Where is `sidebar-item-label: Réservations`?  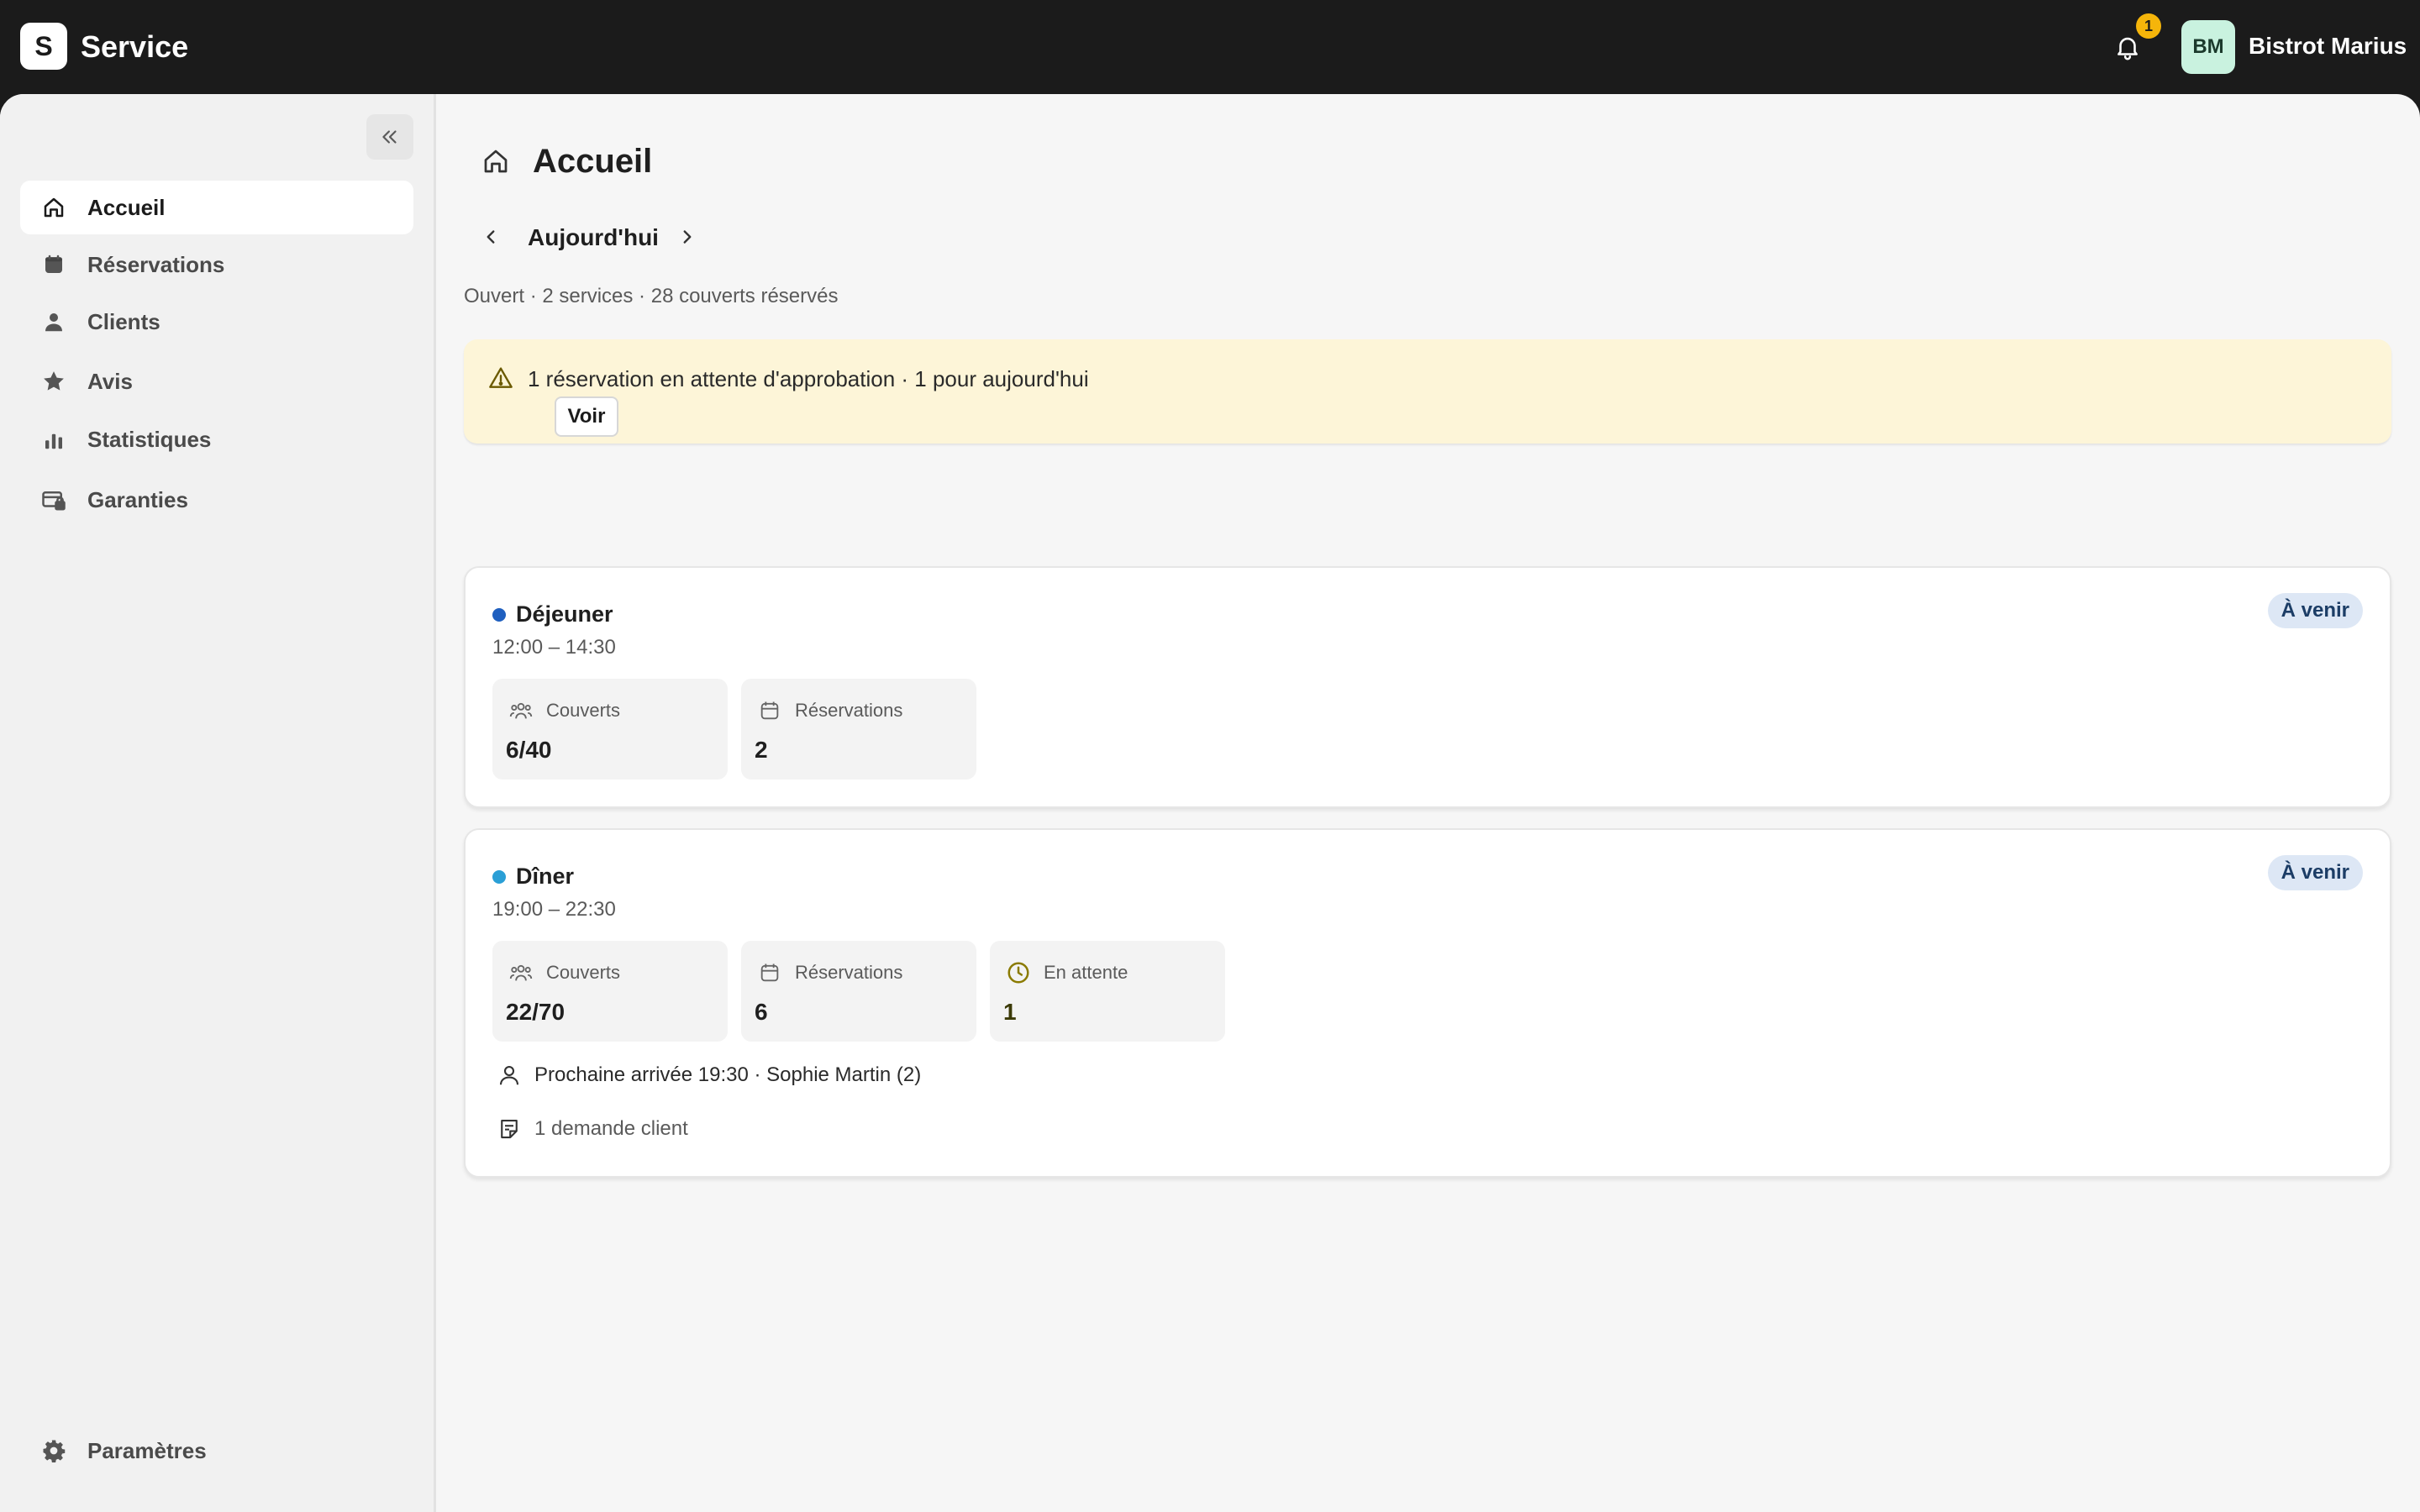 sidebar-item-label: Réservations is located at coordinates (156, 264).